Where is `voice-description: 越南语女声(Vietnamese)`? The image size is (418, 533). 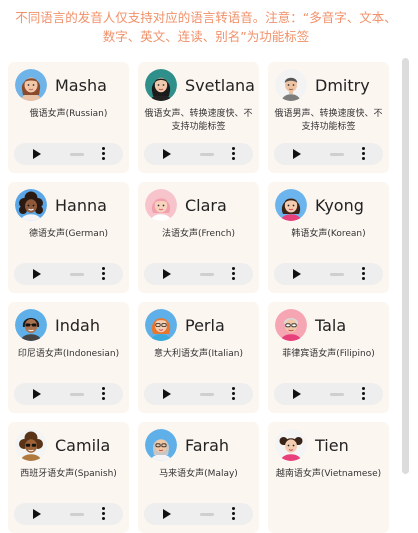 voice-description: 越南语女声(Vietnamese) is located at coordinates (328, 474).